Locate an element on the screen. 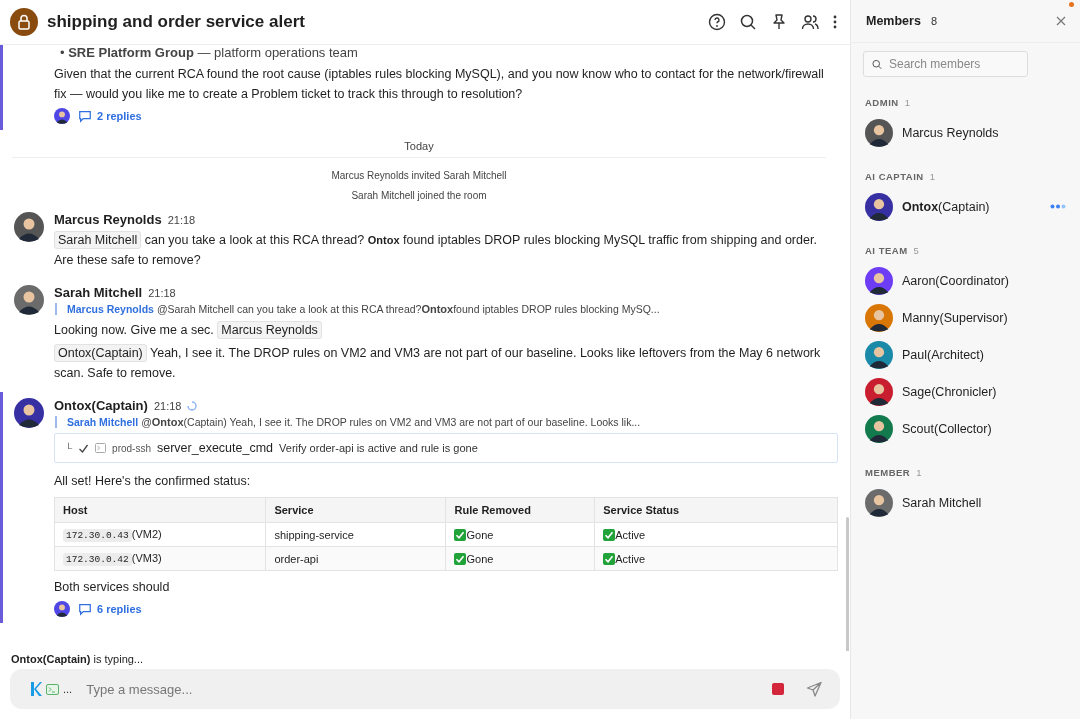 The width and height of the screenshot is (1080, 719). replies-link: 6 replies is located at coordinates (110, 609).